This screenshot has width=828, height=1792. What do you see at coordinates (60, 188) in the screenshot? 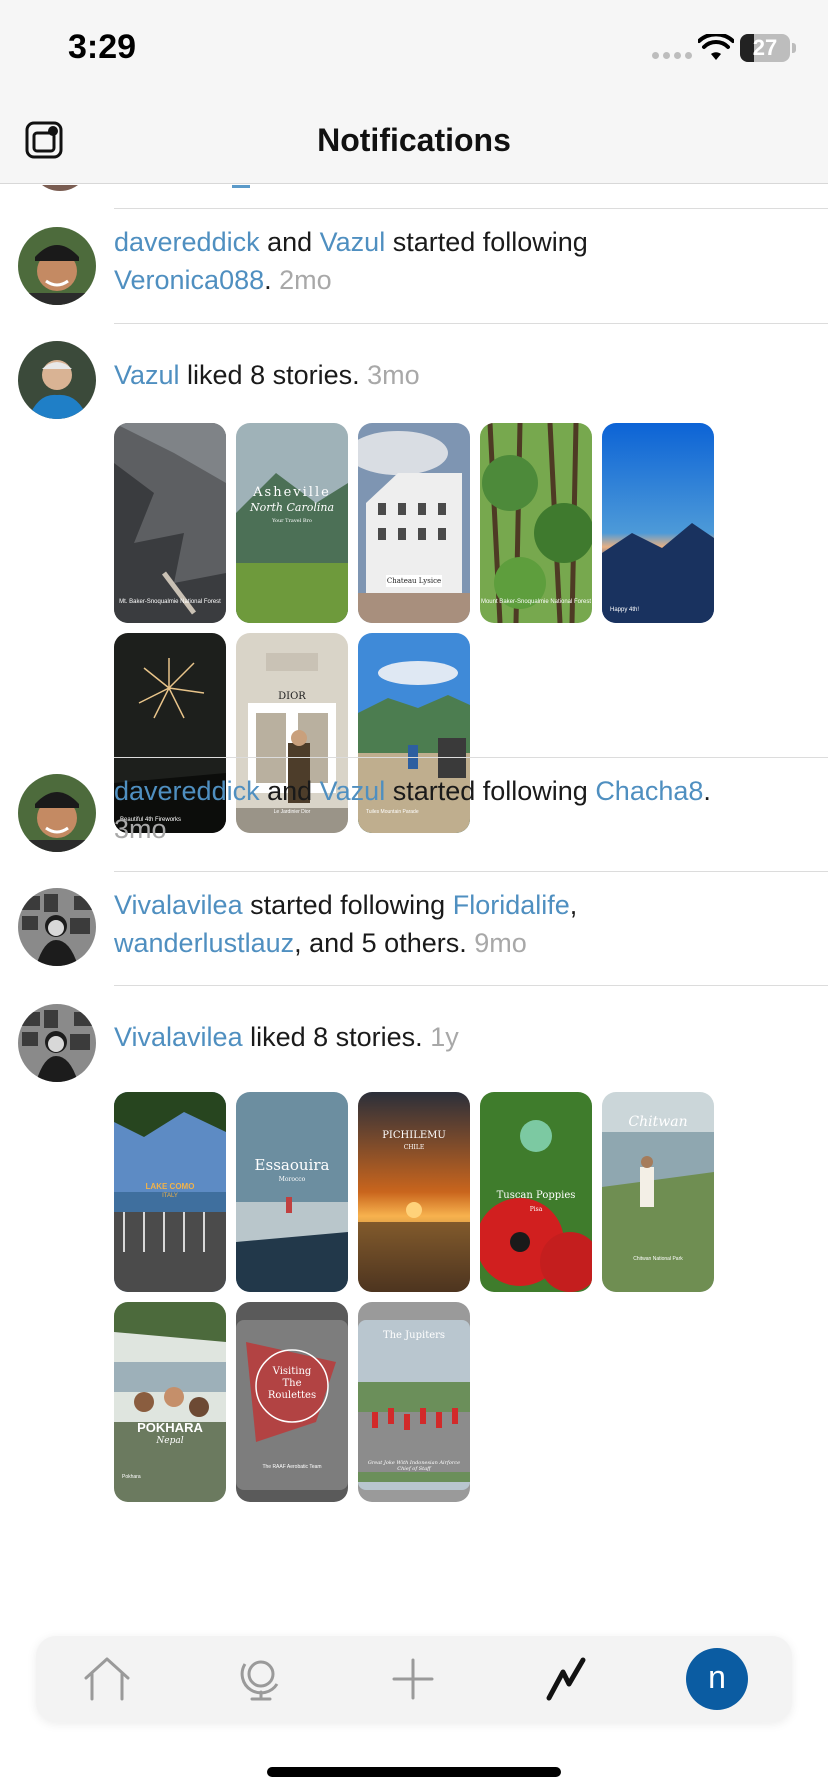
I see `avatar-partial` at bounding box center [60, 188].